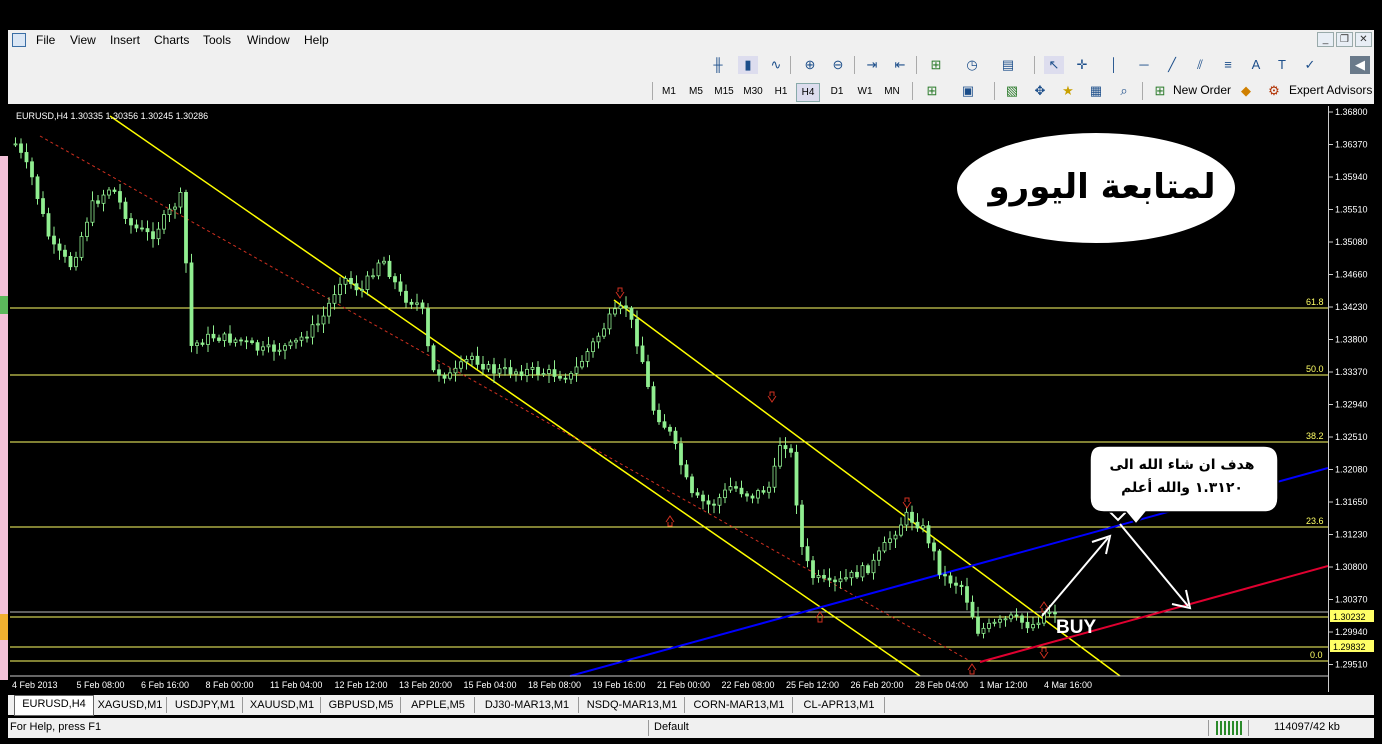 Image resolution: width=1382 pixels, height=744 pixels. What do you see at coordinates (1144, 65) in the screenshot?
I see `horizontal-line-icon: ─` at bounding box center [1144, 65].